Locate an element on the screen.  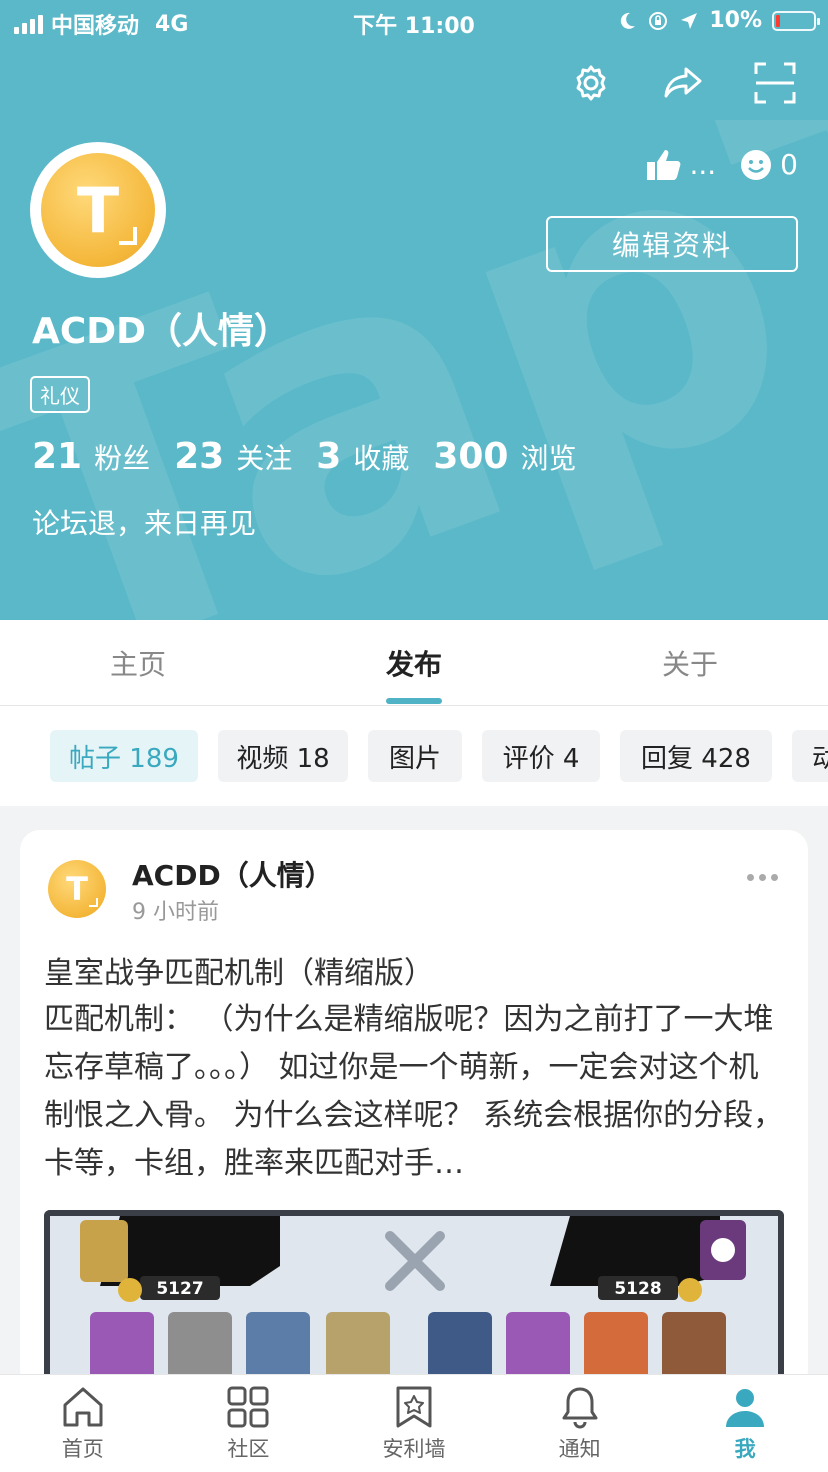
edit-profile-button: 编辑资料 is located at coordinates (672, 244).